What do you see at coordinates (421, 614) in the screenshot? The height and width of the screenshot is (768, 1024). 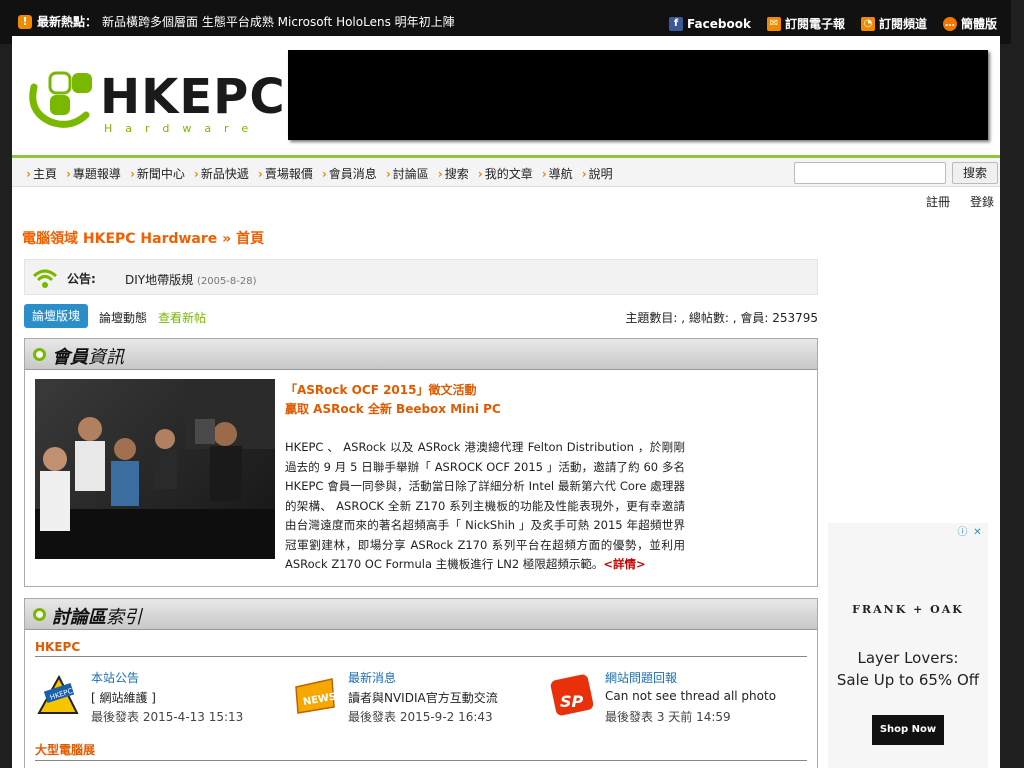 I see `forum-panel-header: 討論區索引` at bounding box center [421, 614].